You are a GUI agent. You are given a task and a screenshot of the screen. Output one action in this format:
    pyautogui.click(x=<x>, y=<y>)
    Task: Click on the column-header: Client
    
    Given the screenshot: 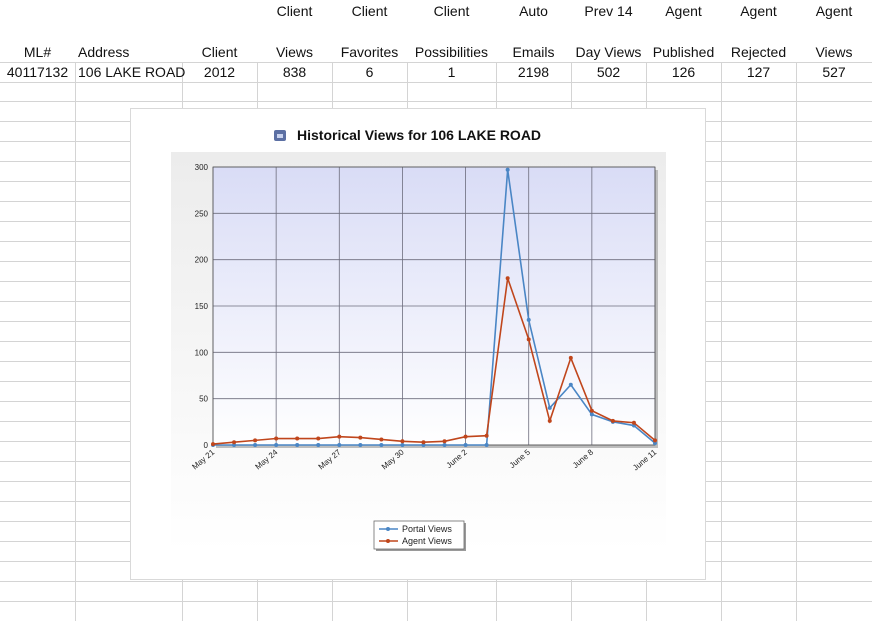 What is the action you would take?
    pyautogui.click(x=219, y=31)
    